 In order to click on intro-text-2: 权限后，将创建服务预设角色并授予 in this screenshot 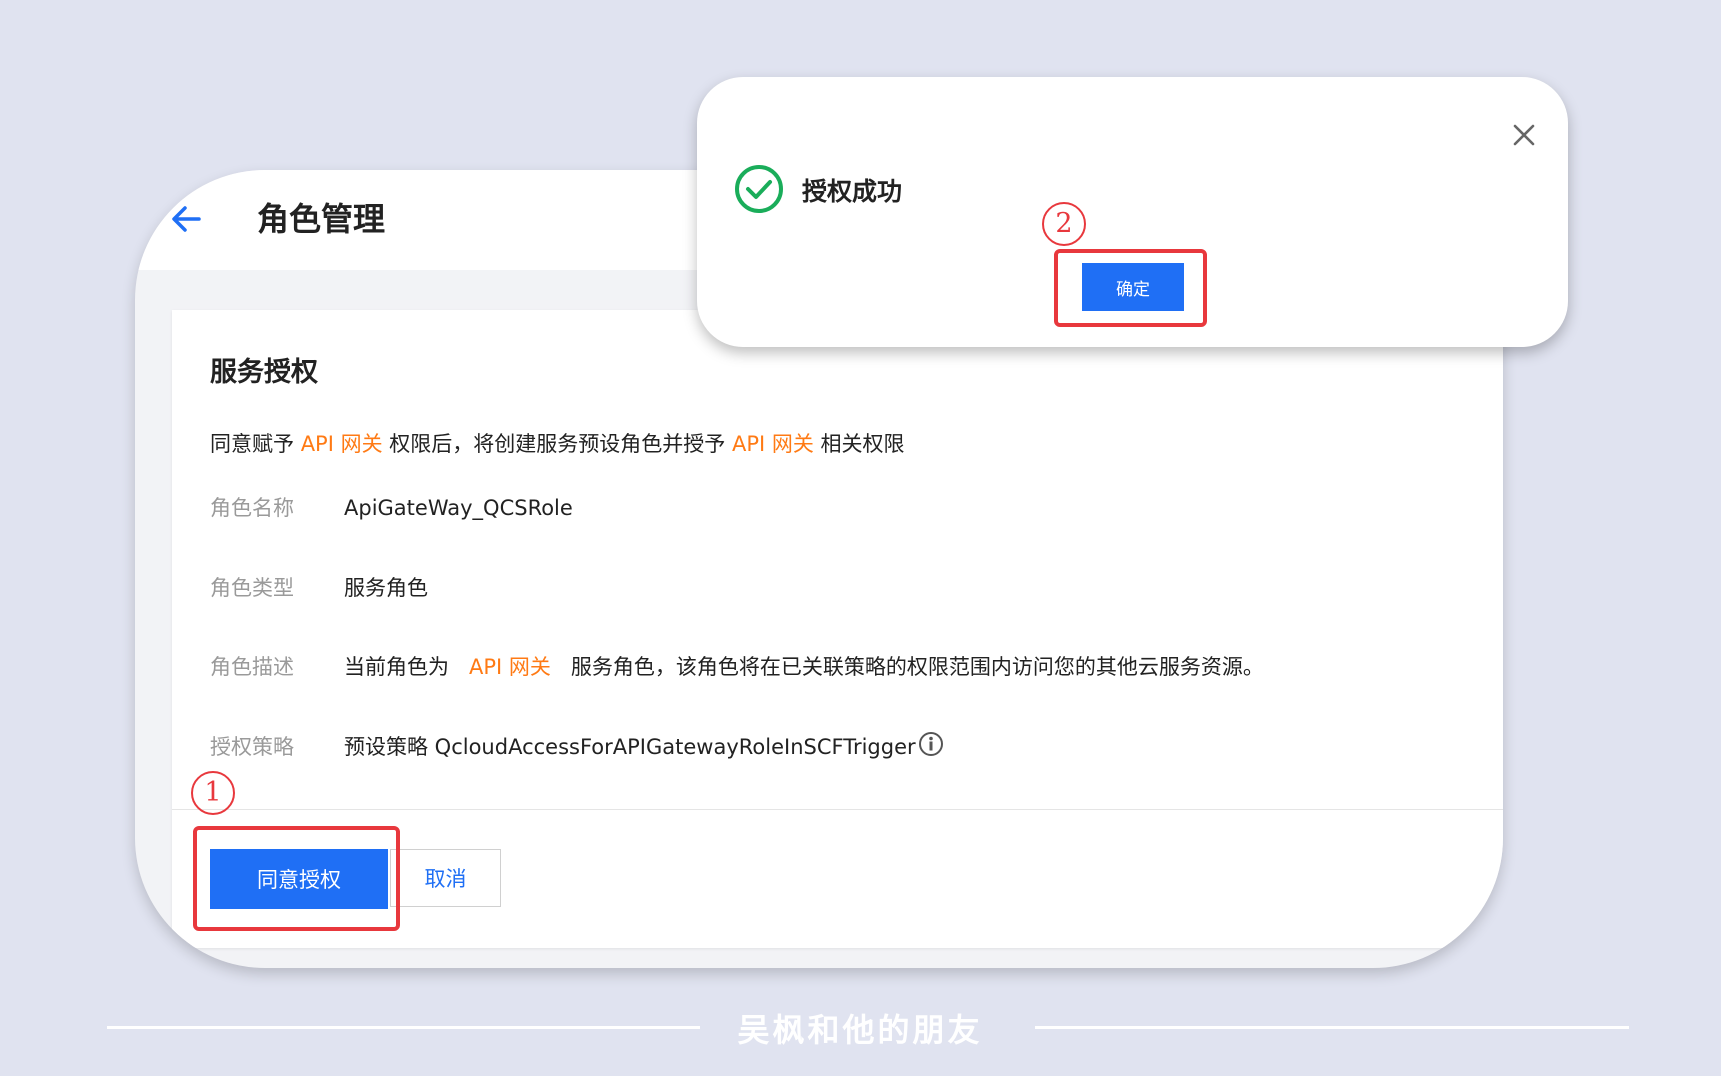, I will do `click(557, 444)`.